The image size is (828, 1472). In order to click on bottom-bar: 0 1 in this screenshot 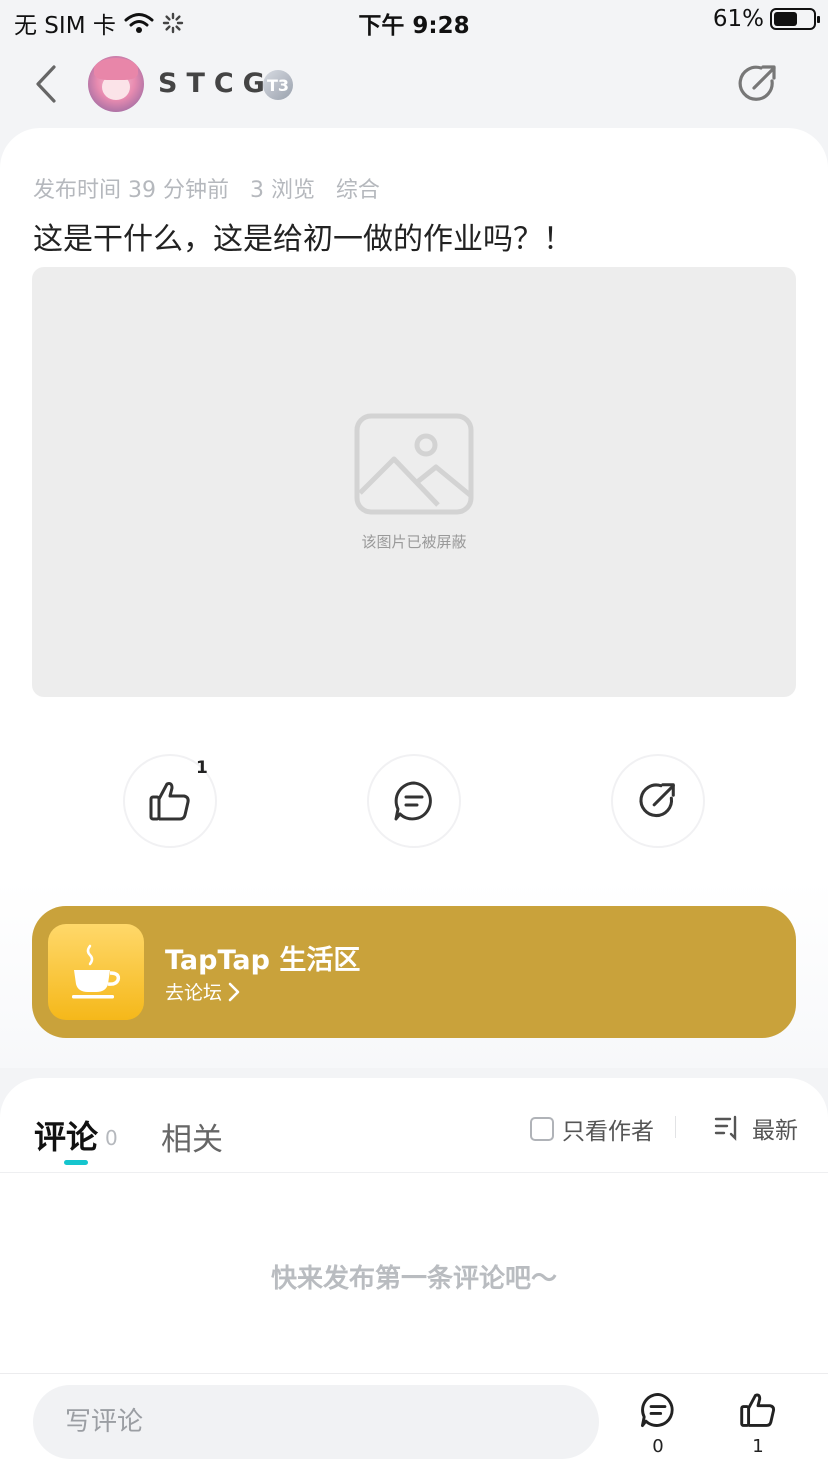, I will do `click(414, 1422)`.